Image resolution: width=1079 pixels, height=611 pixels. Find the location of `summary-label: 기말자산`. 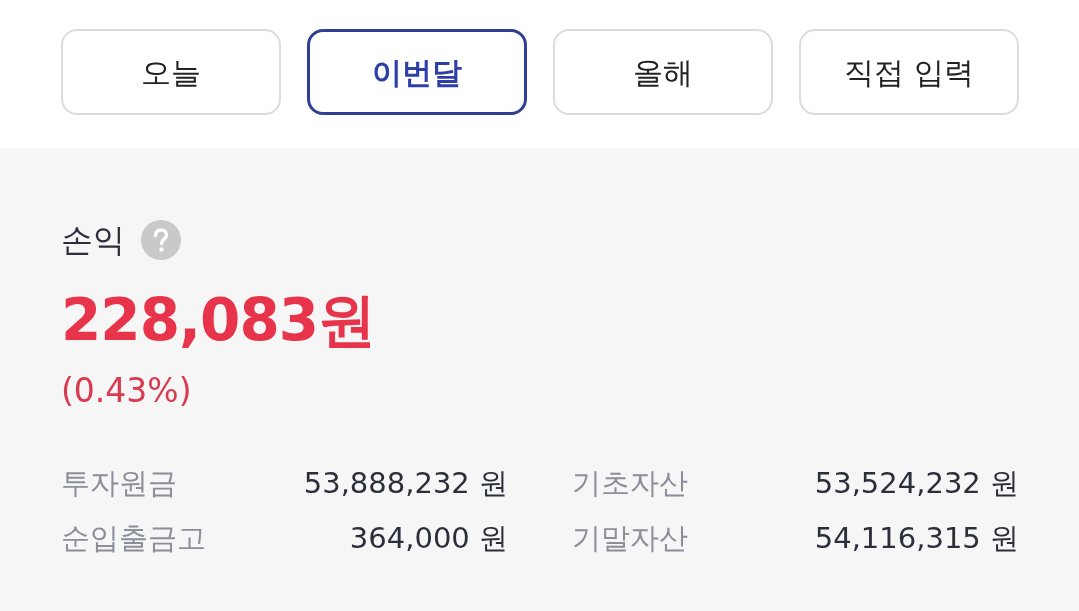

summary-label: 기말자산 is located at coordinates (630, 538).